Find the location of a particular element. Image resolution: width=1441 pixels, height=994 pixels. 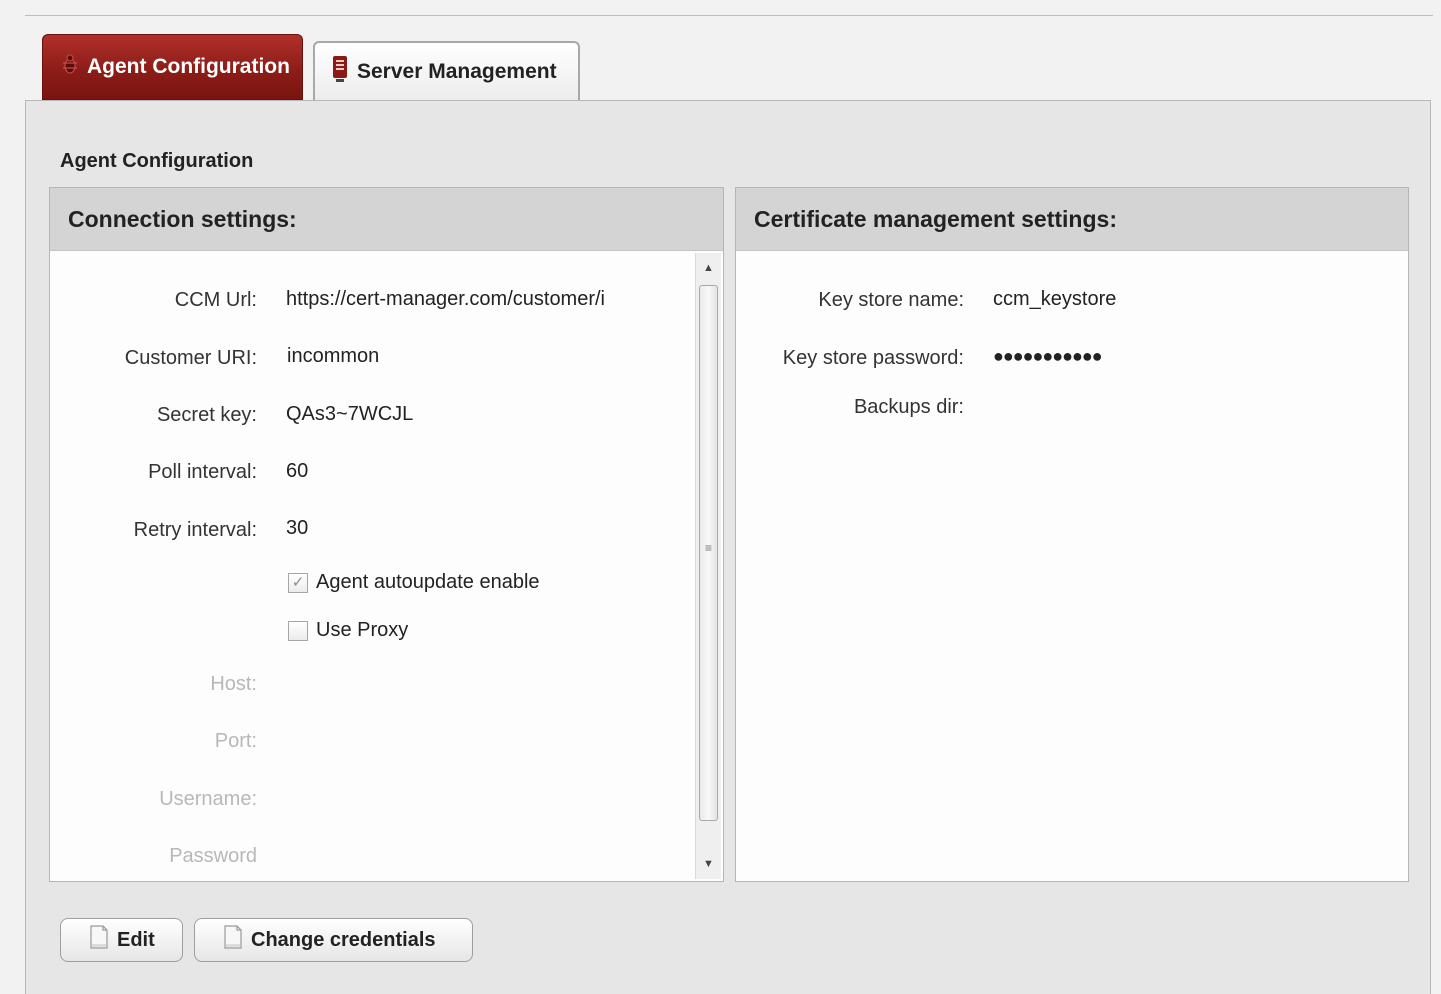

connection-scrollbar: ▲ ≡ ▼ is located at coordinates (708, 566).